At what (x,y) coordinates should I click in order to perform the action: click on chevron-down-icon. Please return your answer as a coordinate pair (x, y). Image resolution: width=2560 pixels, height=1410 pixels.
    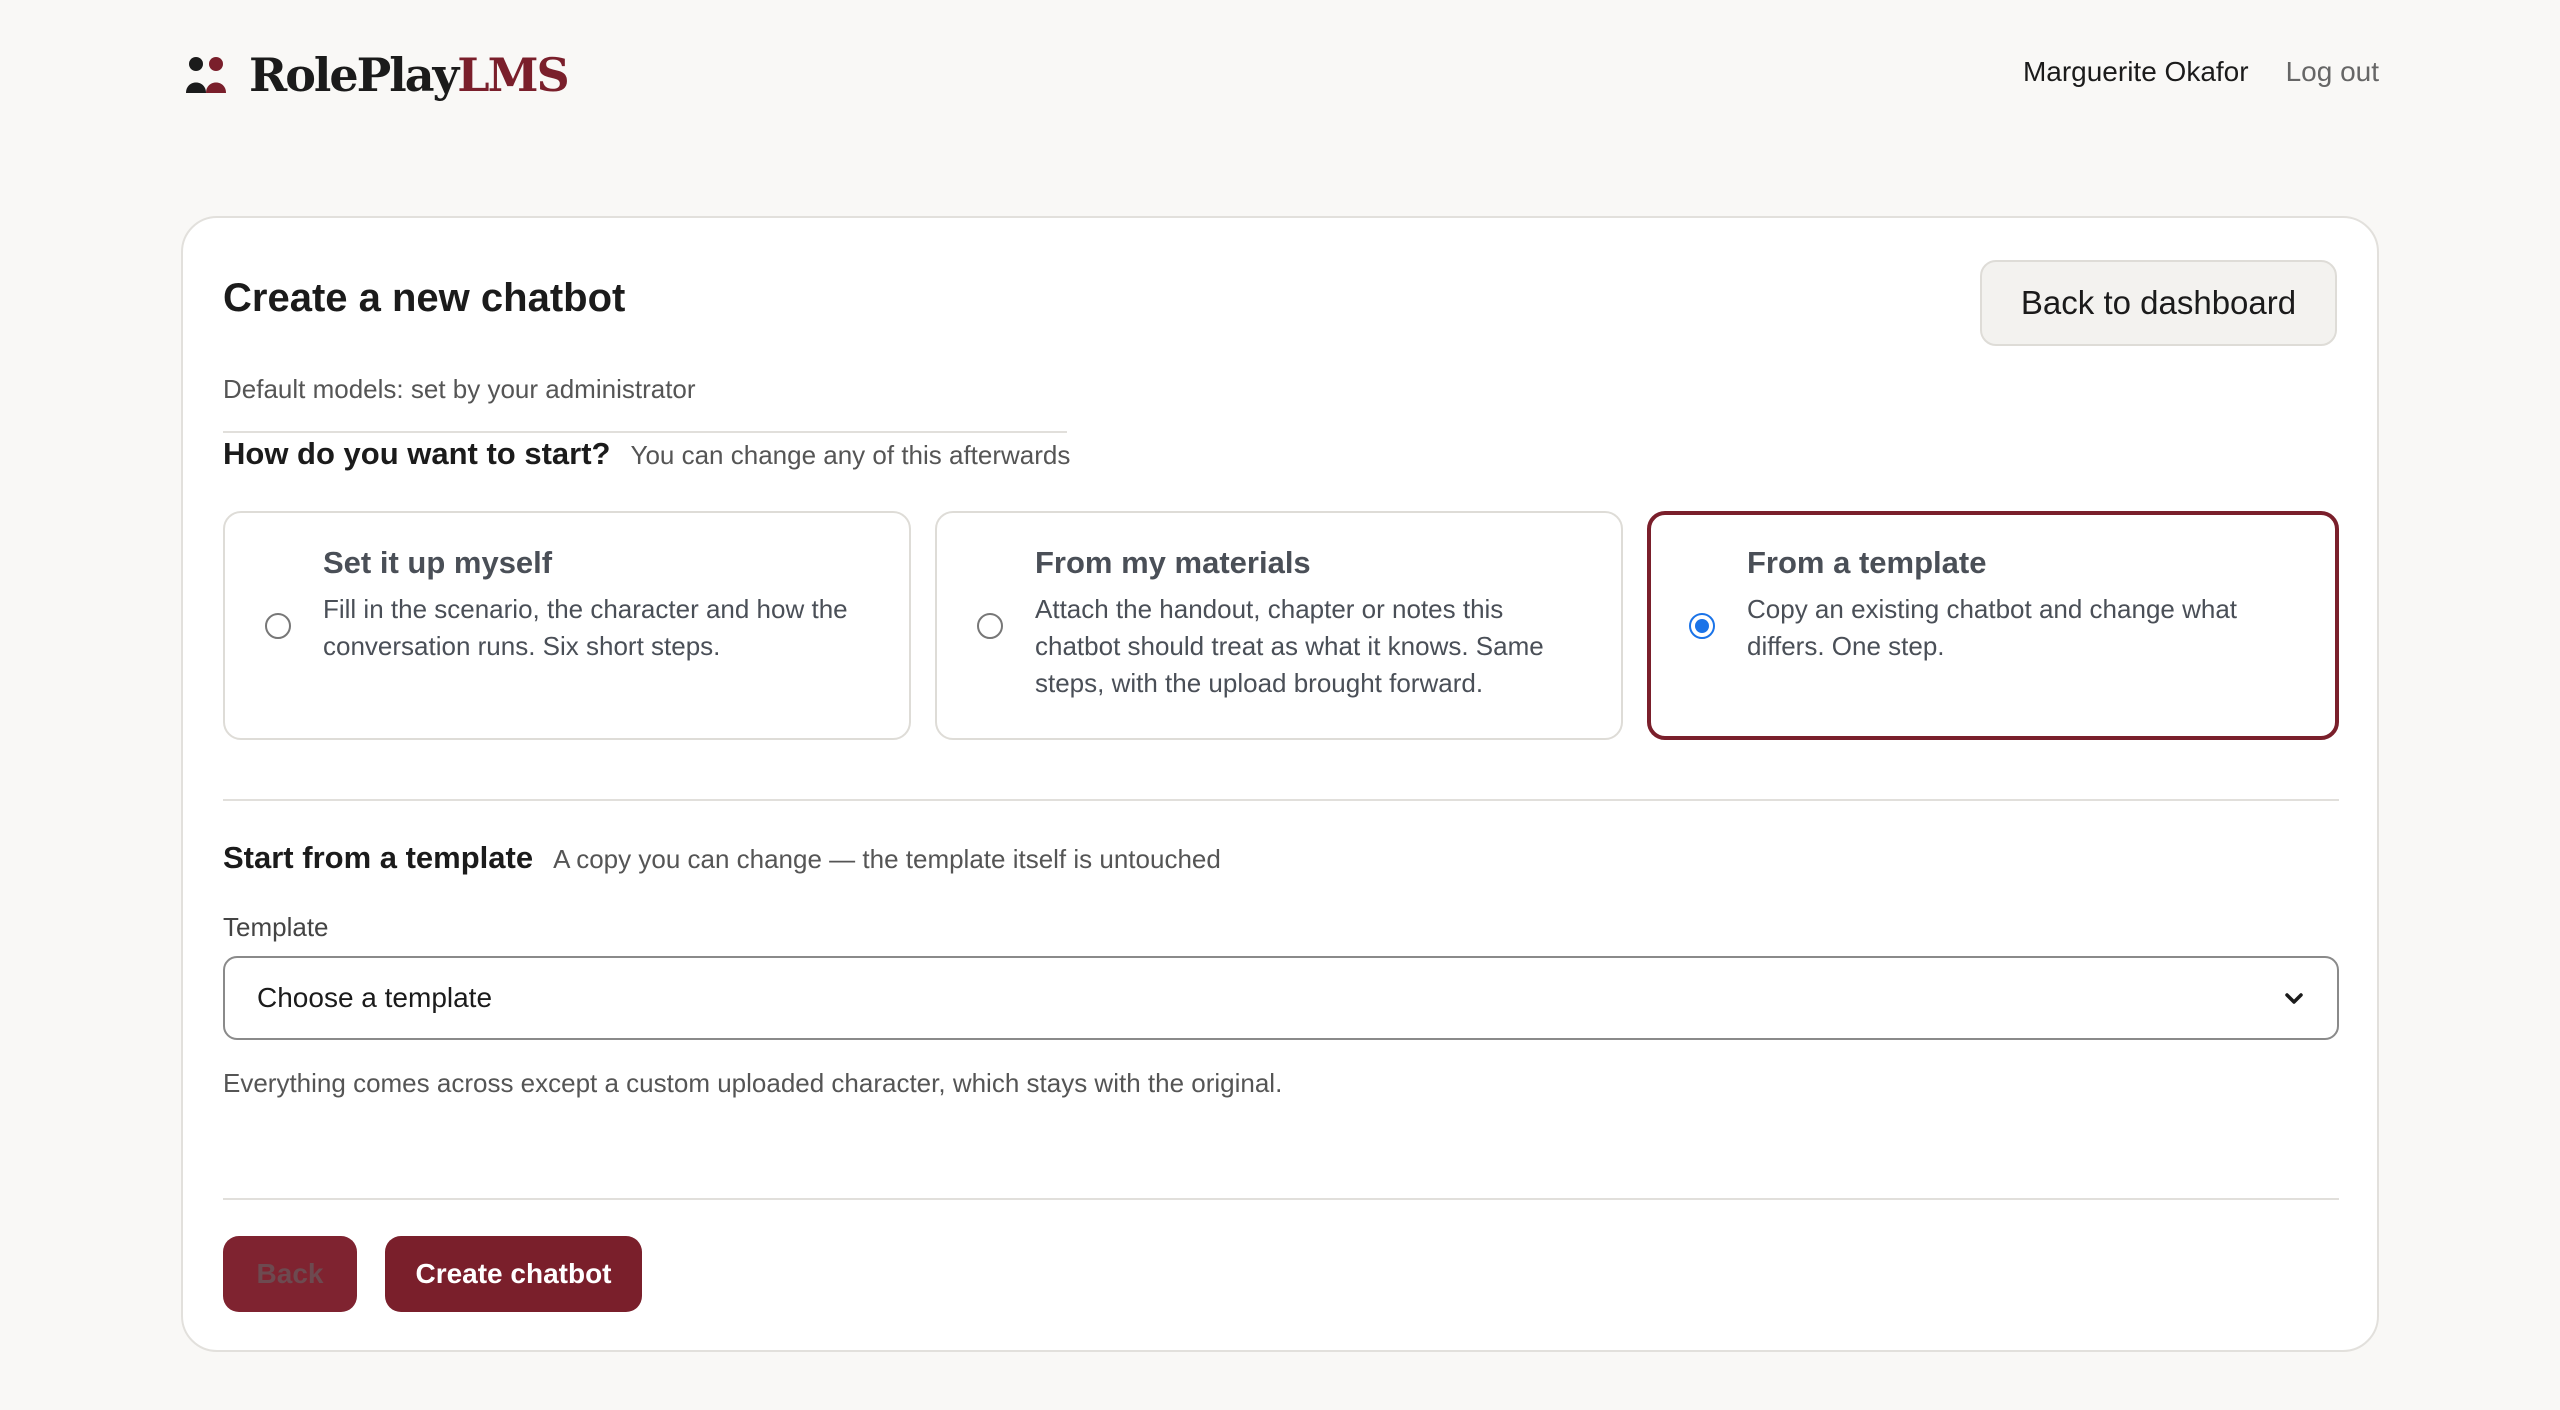
    Looking at the image, I should click on (2294, 998).